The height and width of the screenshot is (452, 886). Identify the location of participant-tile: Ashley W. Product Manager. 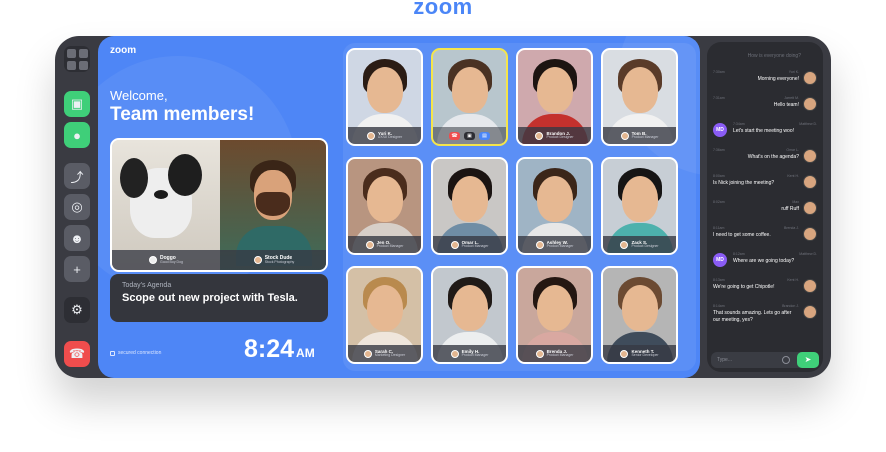
(554, 206).